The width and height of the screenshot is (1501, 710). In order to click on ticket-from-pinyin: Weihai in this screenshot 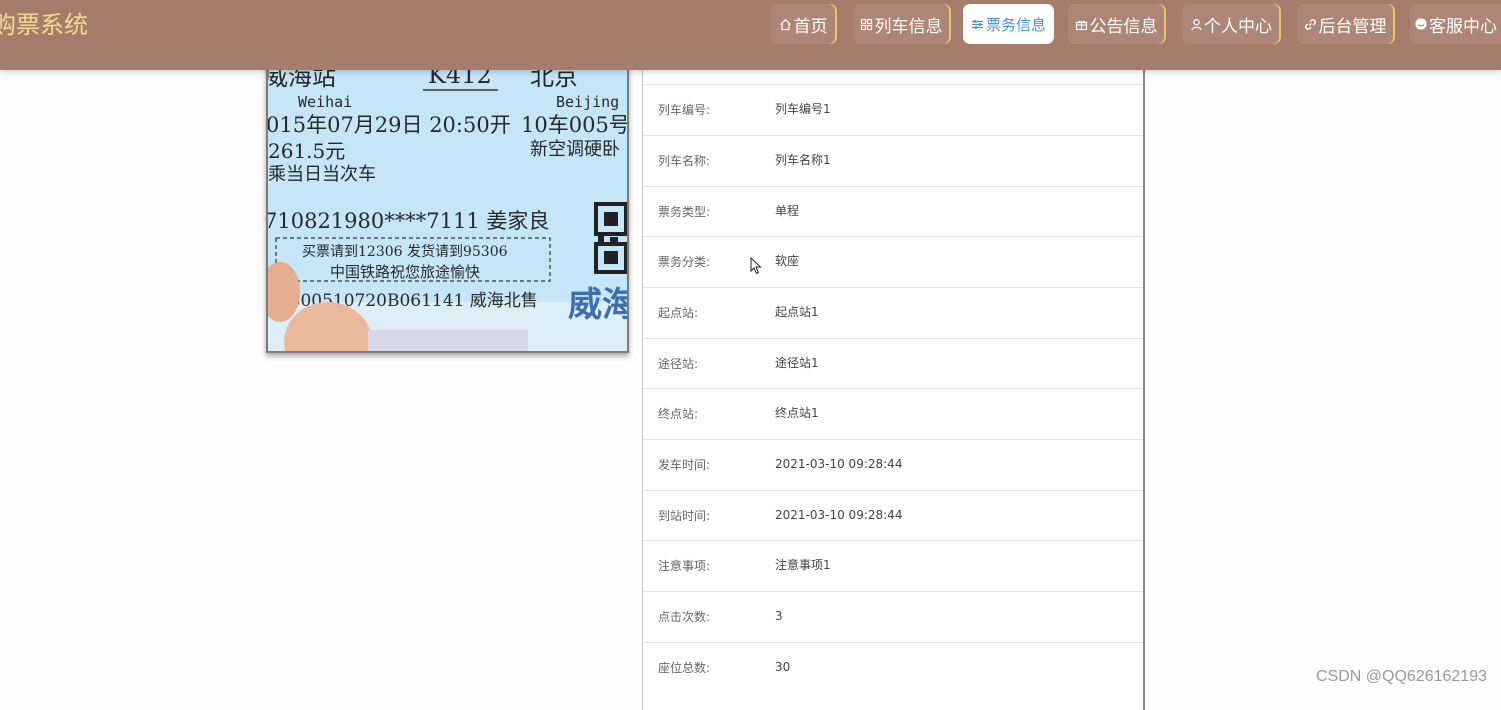, I will do `click(325, 102)`.